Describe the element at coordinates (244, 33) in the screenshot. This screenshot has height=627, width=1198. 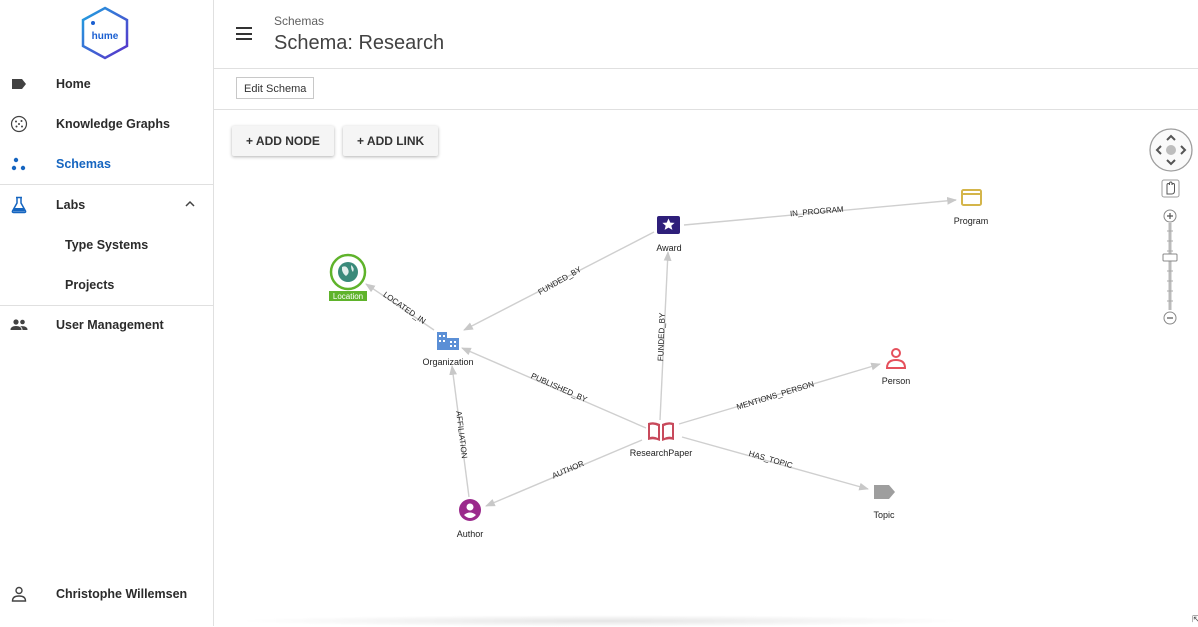
I see `menu-icon` at that location.